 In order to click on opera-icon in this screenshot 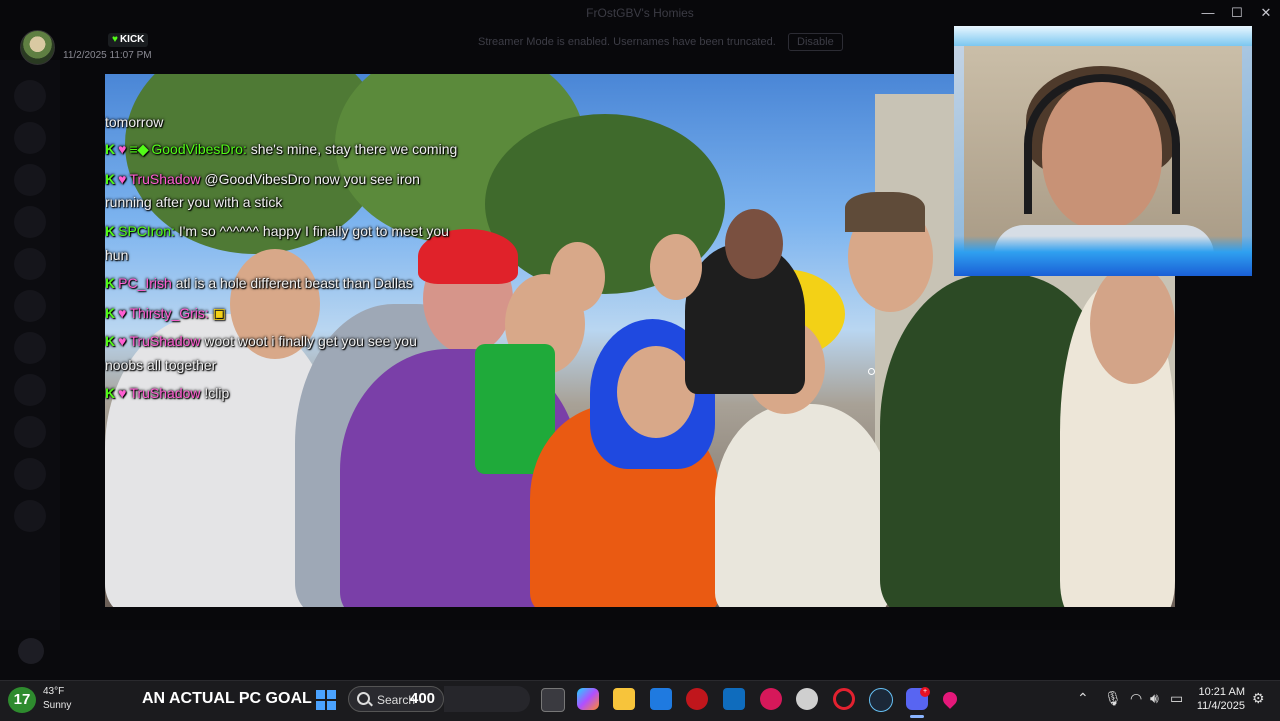, I will do `click(844, 699)`.